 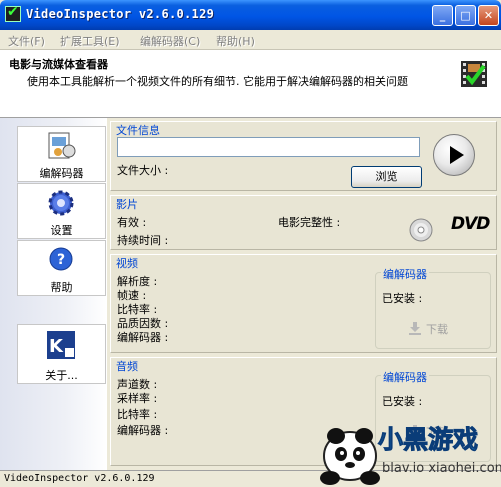 What do you see at coordinates (421, 230) in the screenshot?
I see `disc-icon` at bounding box center [421, 230].